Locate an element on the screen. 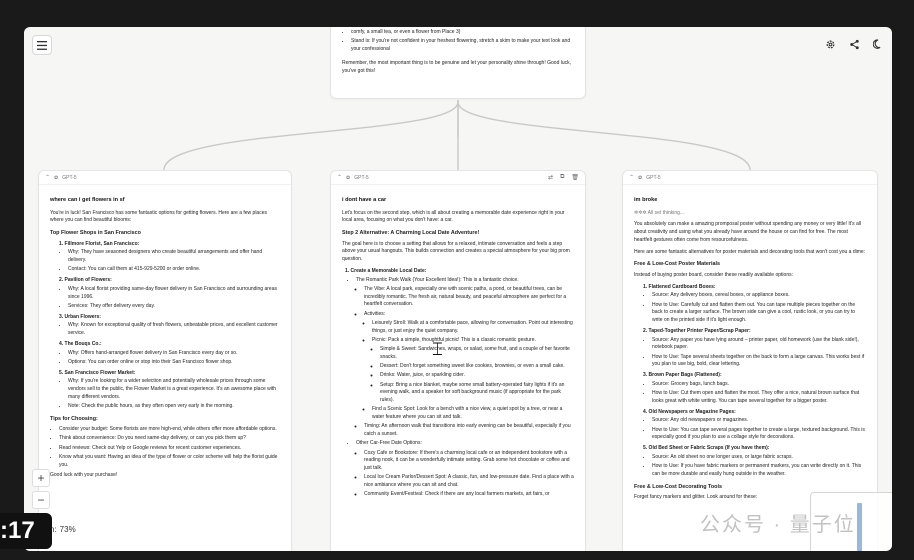 Image resolution: width=914 pixels, height=560 pixels. gear-icon is located at coordinates (830, 44).